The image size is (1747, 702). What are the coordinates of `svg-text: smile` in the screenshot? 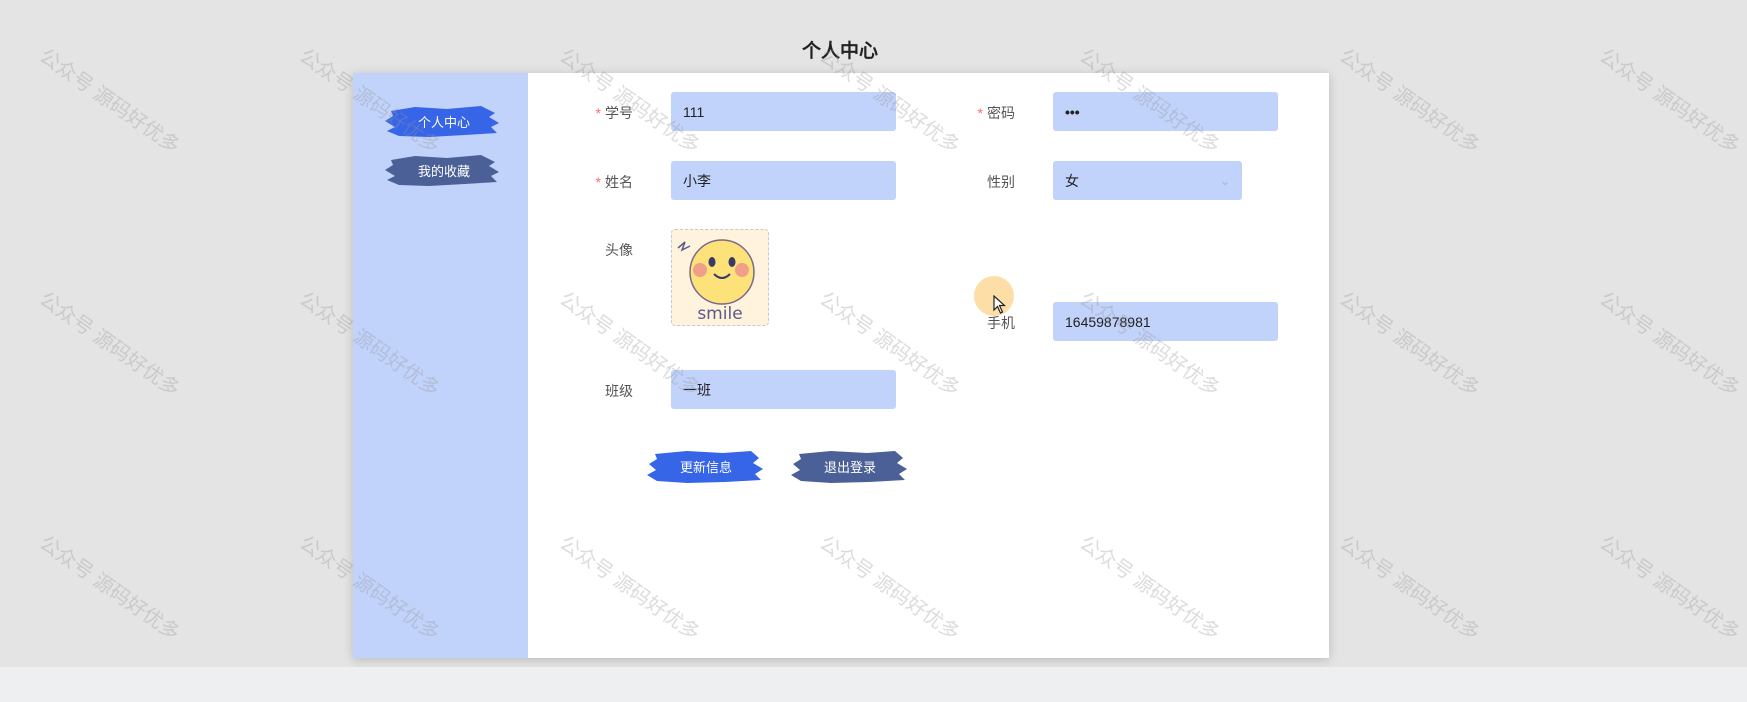 It's located at (719, 314).